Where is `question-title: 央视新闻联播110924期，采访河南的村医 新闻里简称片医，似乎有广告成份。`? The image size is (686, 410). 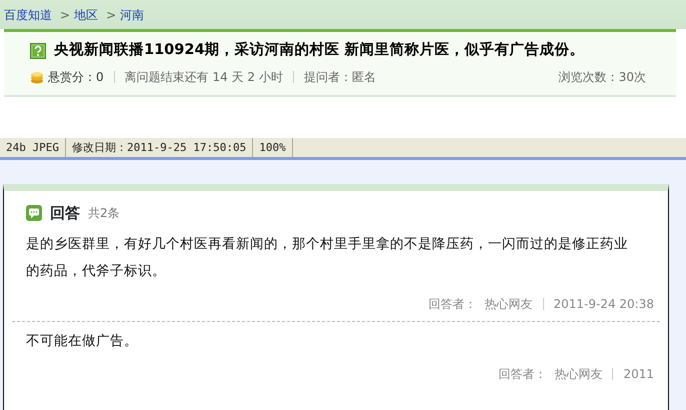 question-title: 央视新闻联播110924期，采访河南的村医 新闻里简称片医，似乎有广告成份。 is located at coordinates (319, 50).